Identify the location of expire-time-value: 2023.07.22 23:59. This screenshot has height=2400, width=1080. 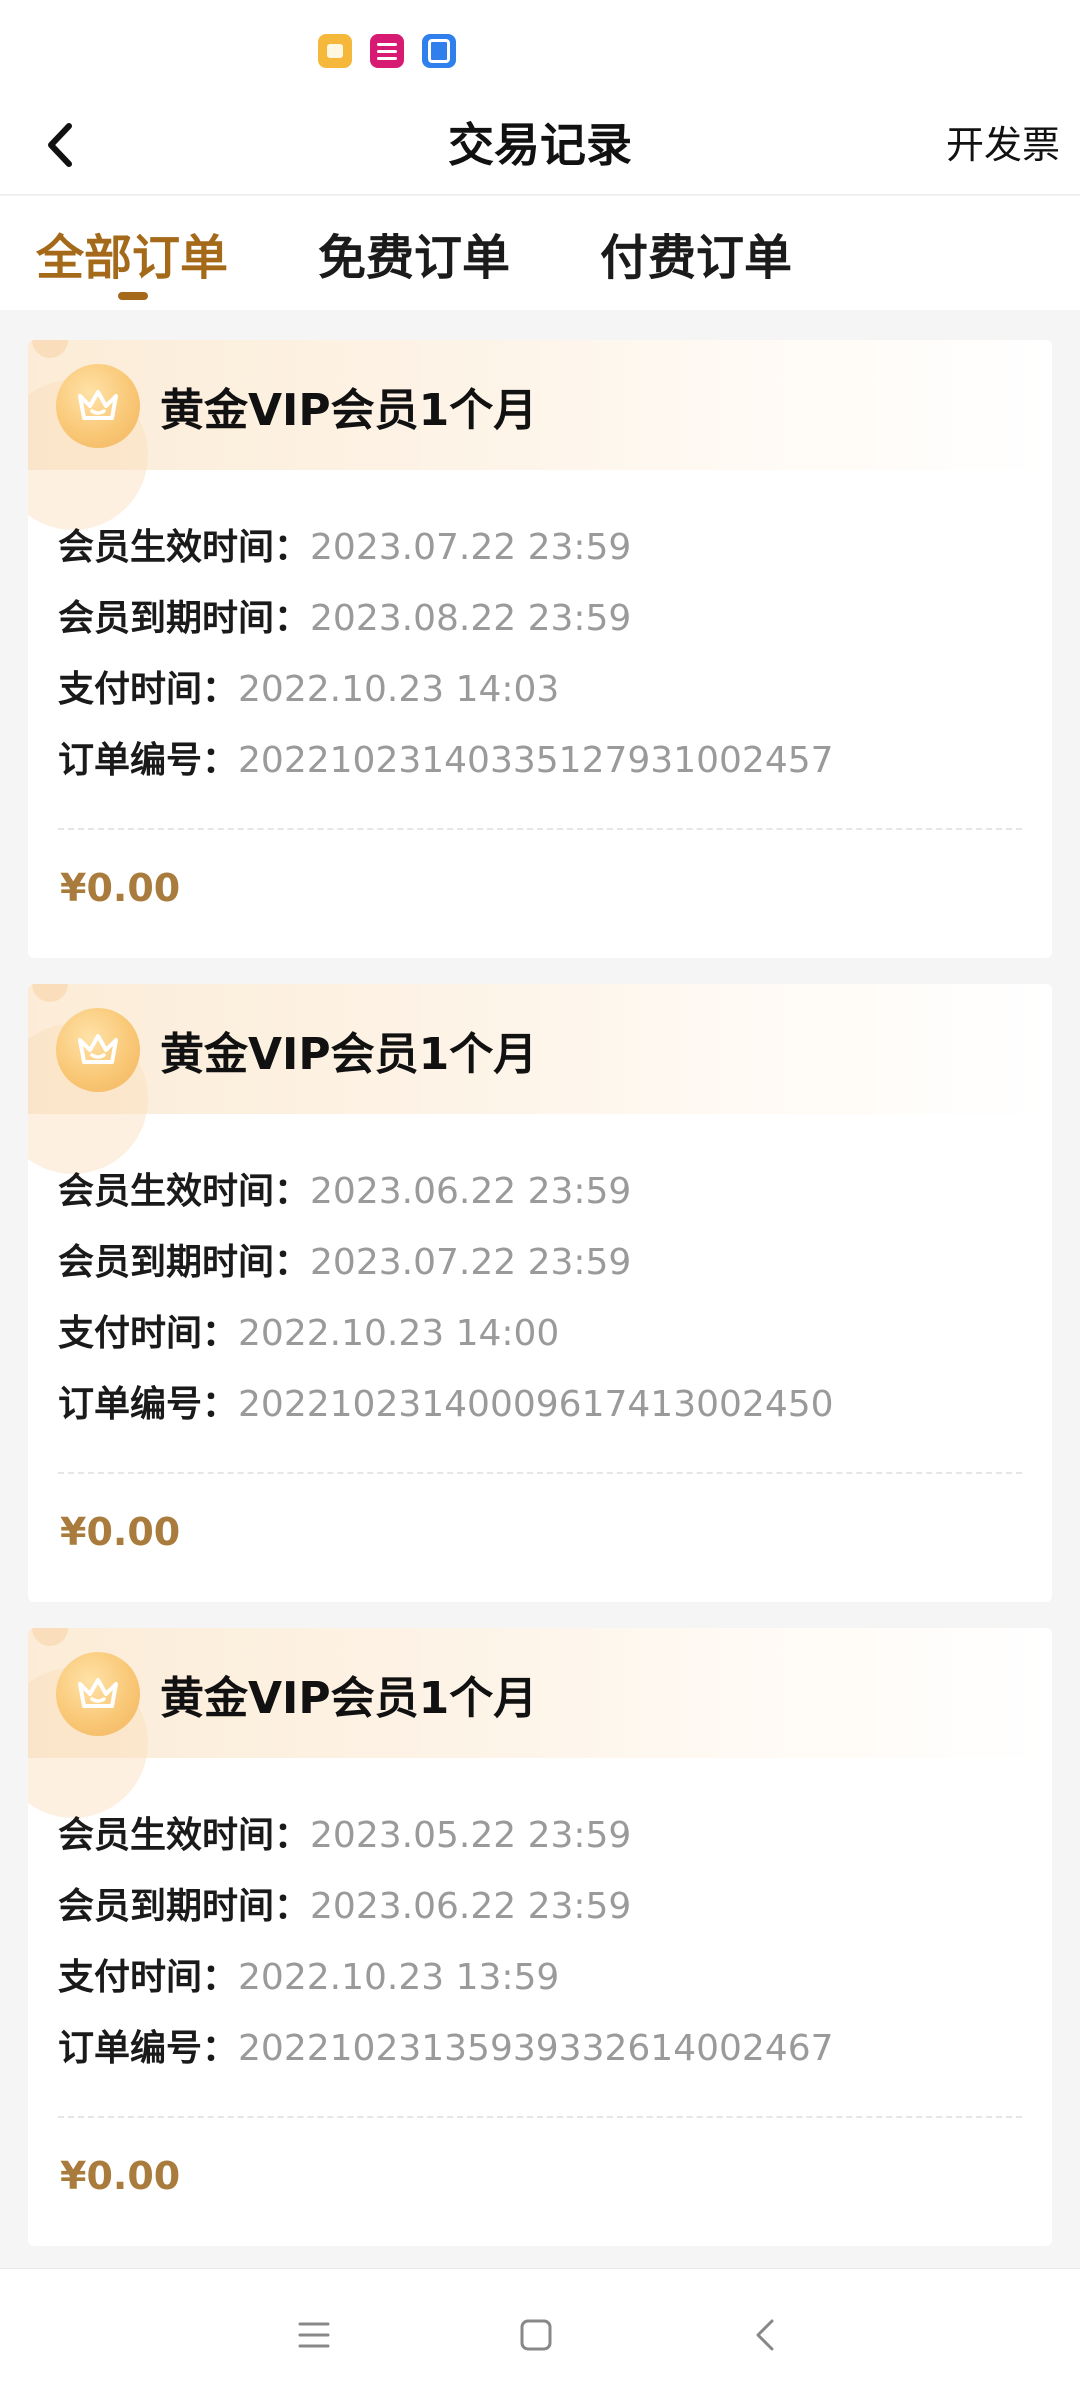
(471, 1262).